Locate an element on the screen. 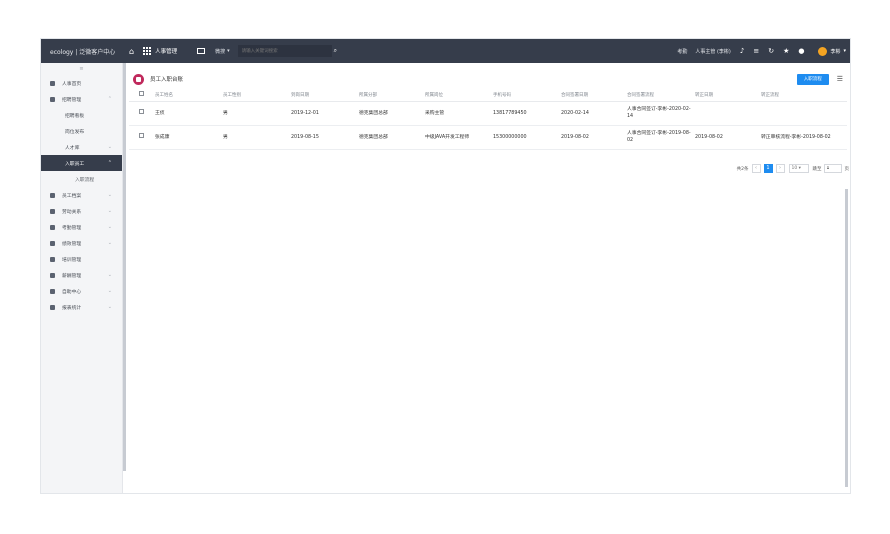 This screenshot has height=534, width=890. sidebar-item-onboard-flow: 入职流程 is located at coordinates (81, 179).